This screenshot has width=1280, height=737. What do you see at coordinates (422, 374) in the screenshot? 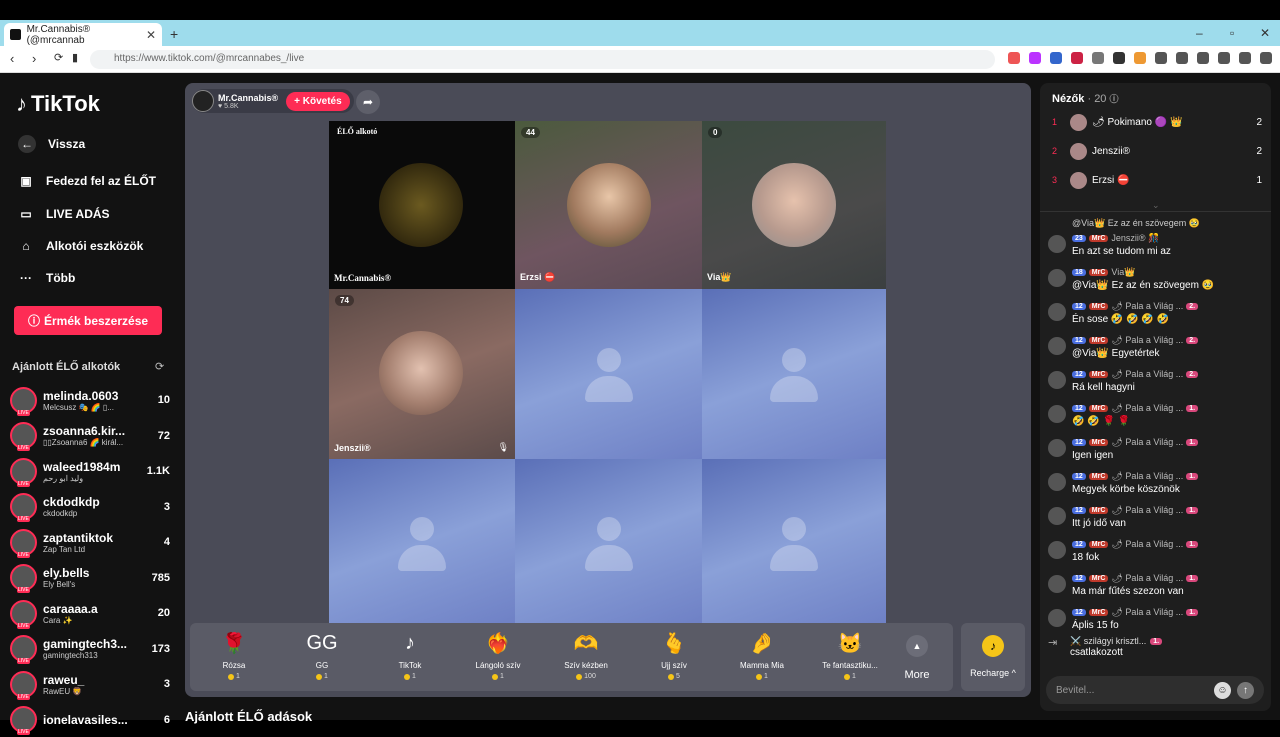
I see `guest-cell-jenszii: 74 Jenszii® 🎙` at bounding box center [422, 374].